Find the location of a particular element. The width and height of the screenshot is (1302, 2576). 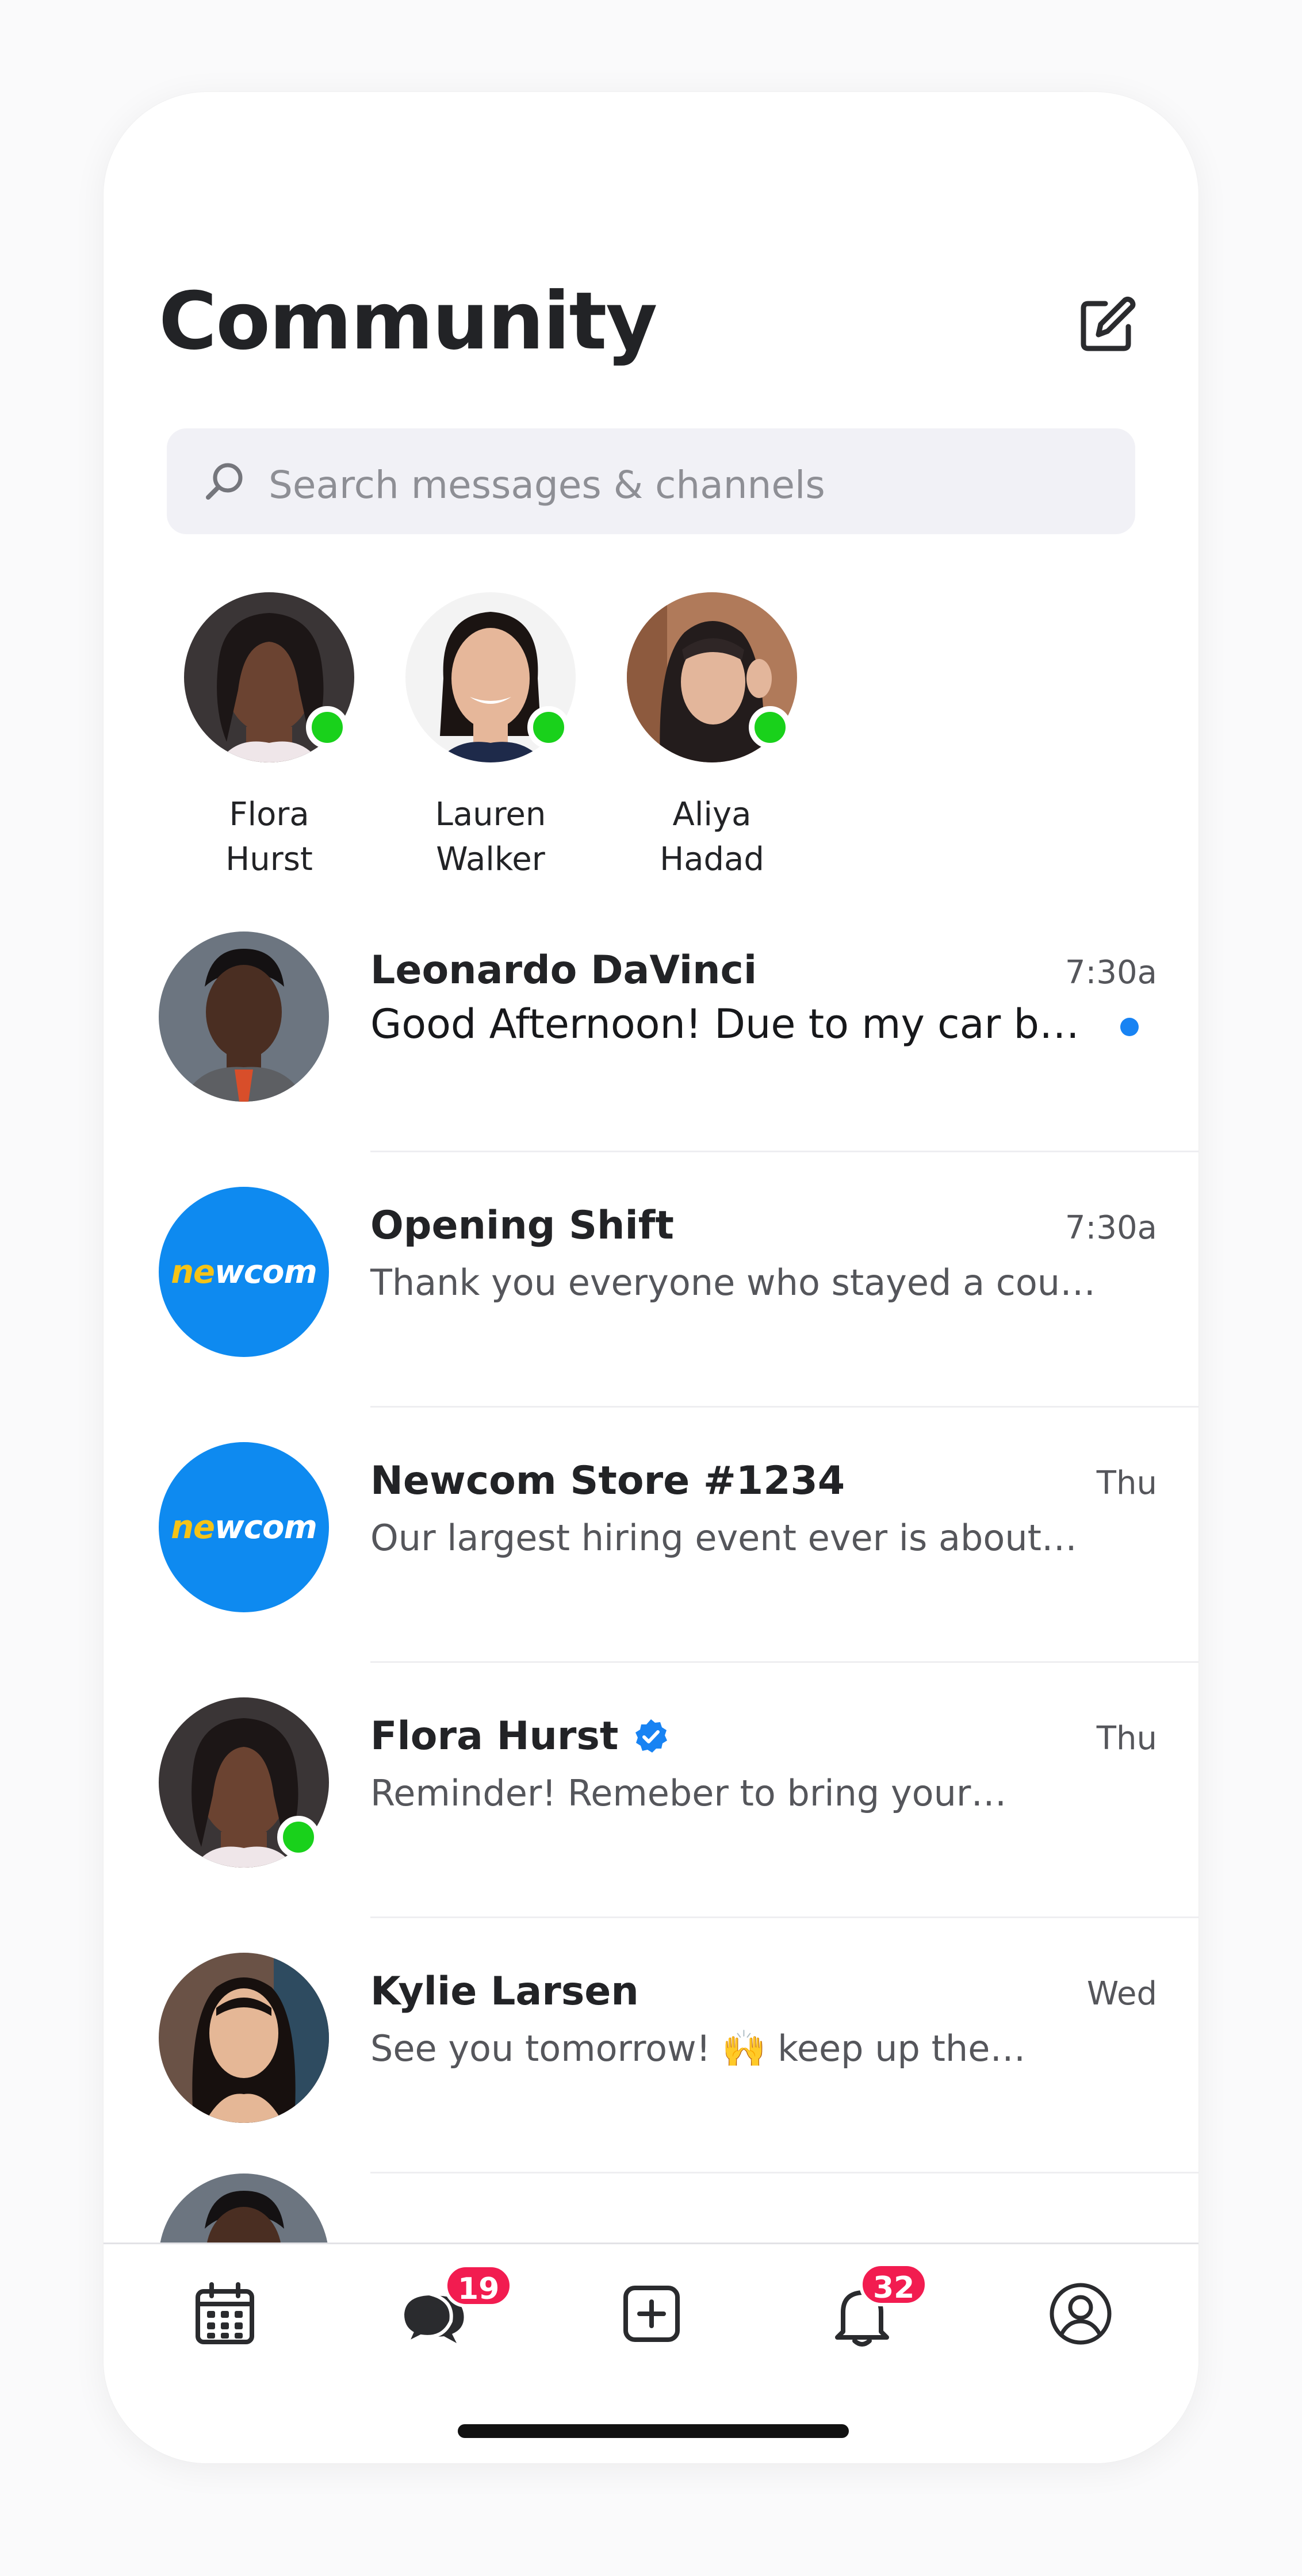

search-input: Search messages & channels is located at coordinates (547, 485).